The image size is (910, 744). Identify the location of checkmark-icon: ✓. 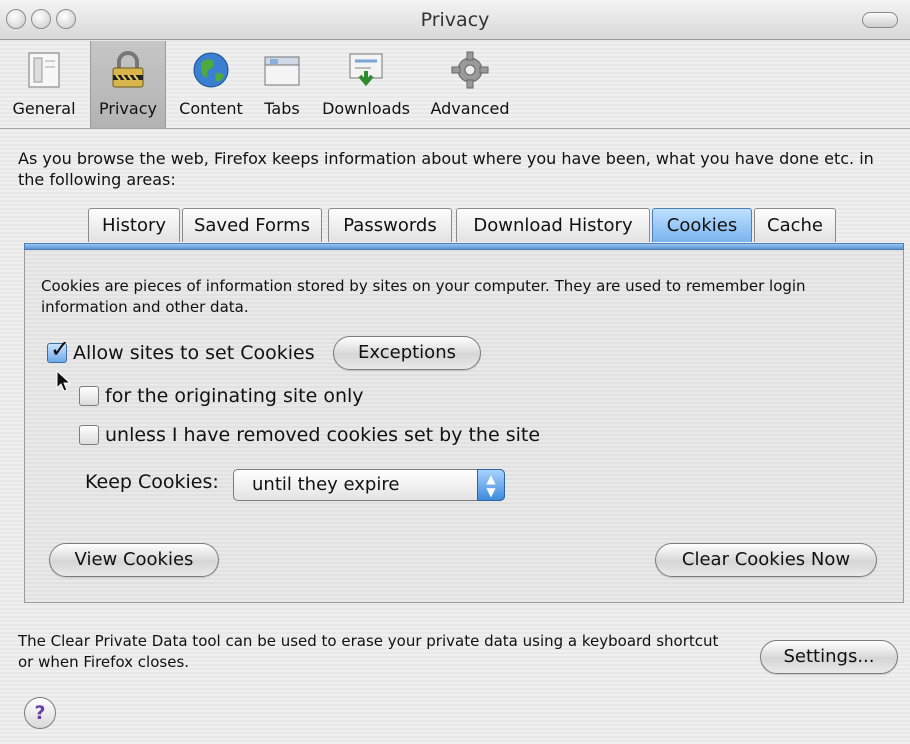
(60, 349).